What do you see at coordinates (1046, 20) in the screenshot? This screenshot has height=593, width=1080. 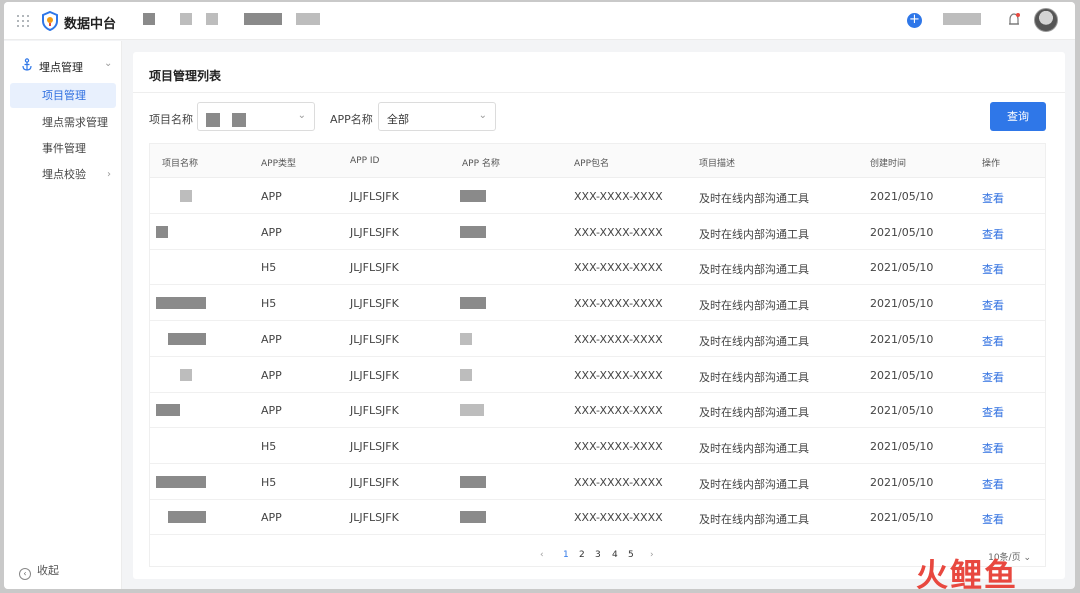 I see `avatar` at bounding box center [1046, 20].